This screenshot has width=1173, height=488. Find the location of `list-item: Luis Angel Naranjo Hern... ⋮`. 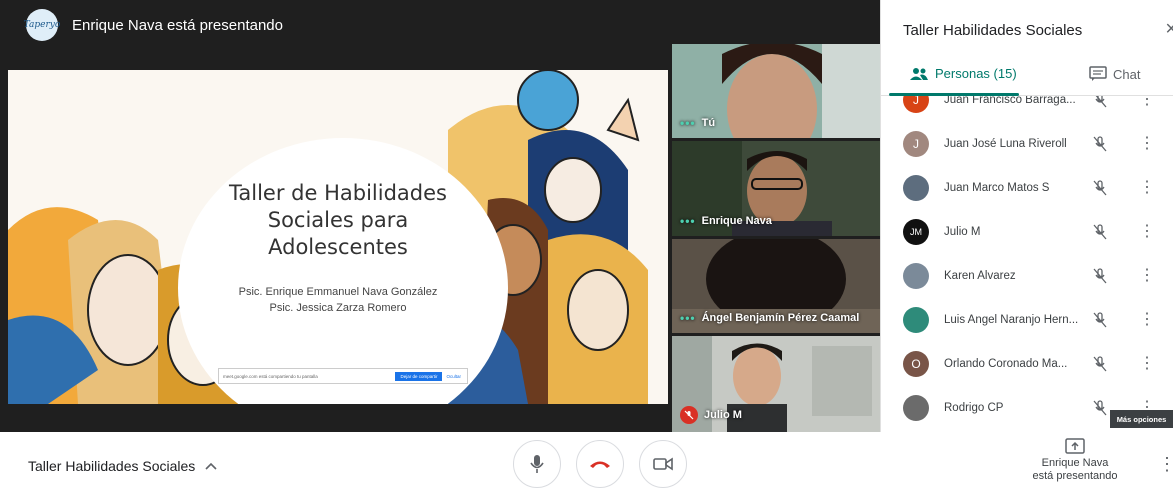

list-item: Luis Angel Naranjo Hern... ⋮ is located at coordinates (1027, 320).